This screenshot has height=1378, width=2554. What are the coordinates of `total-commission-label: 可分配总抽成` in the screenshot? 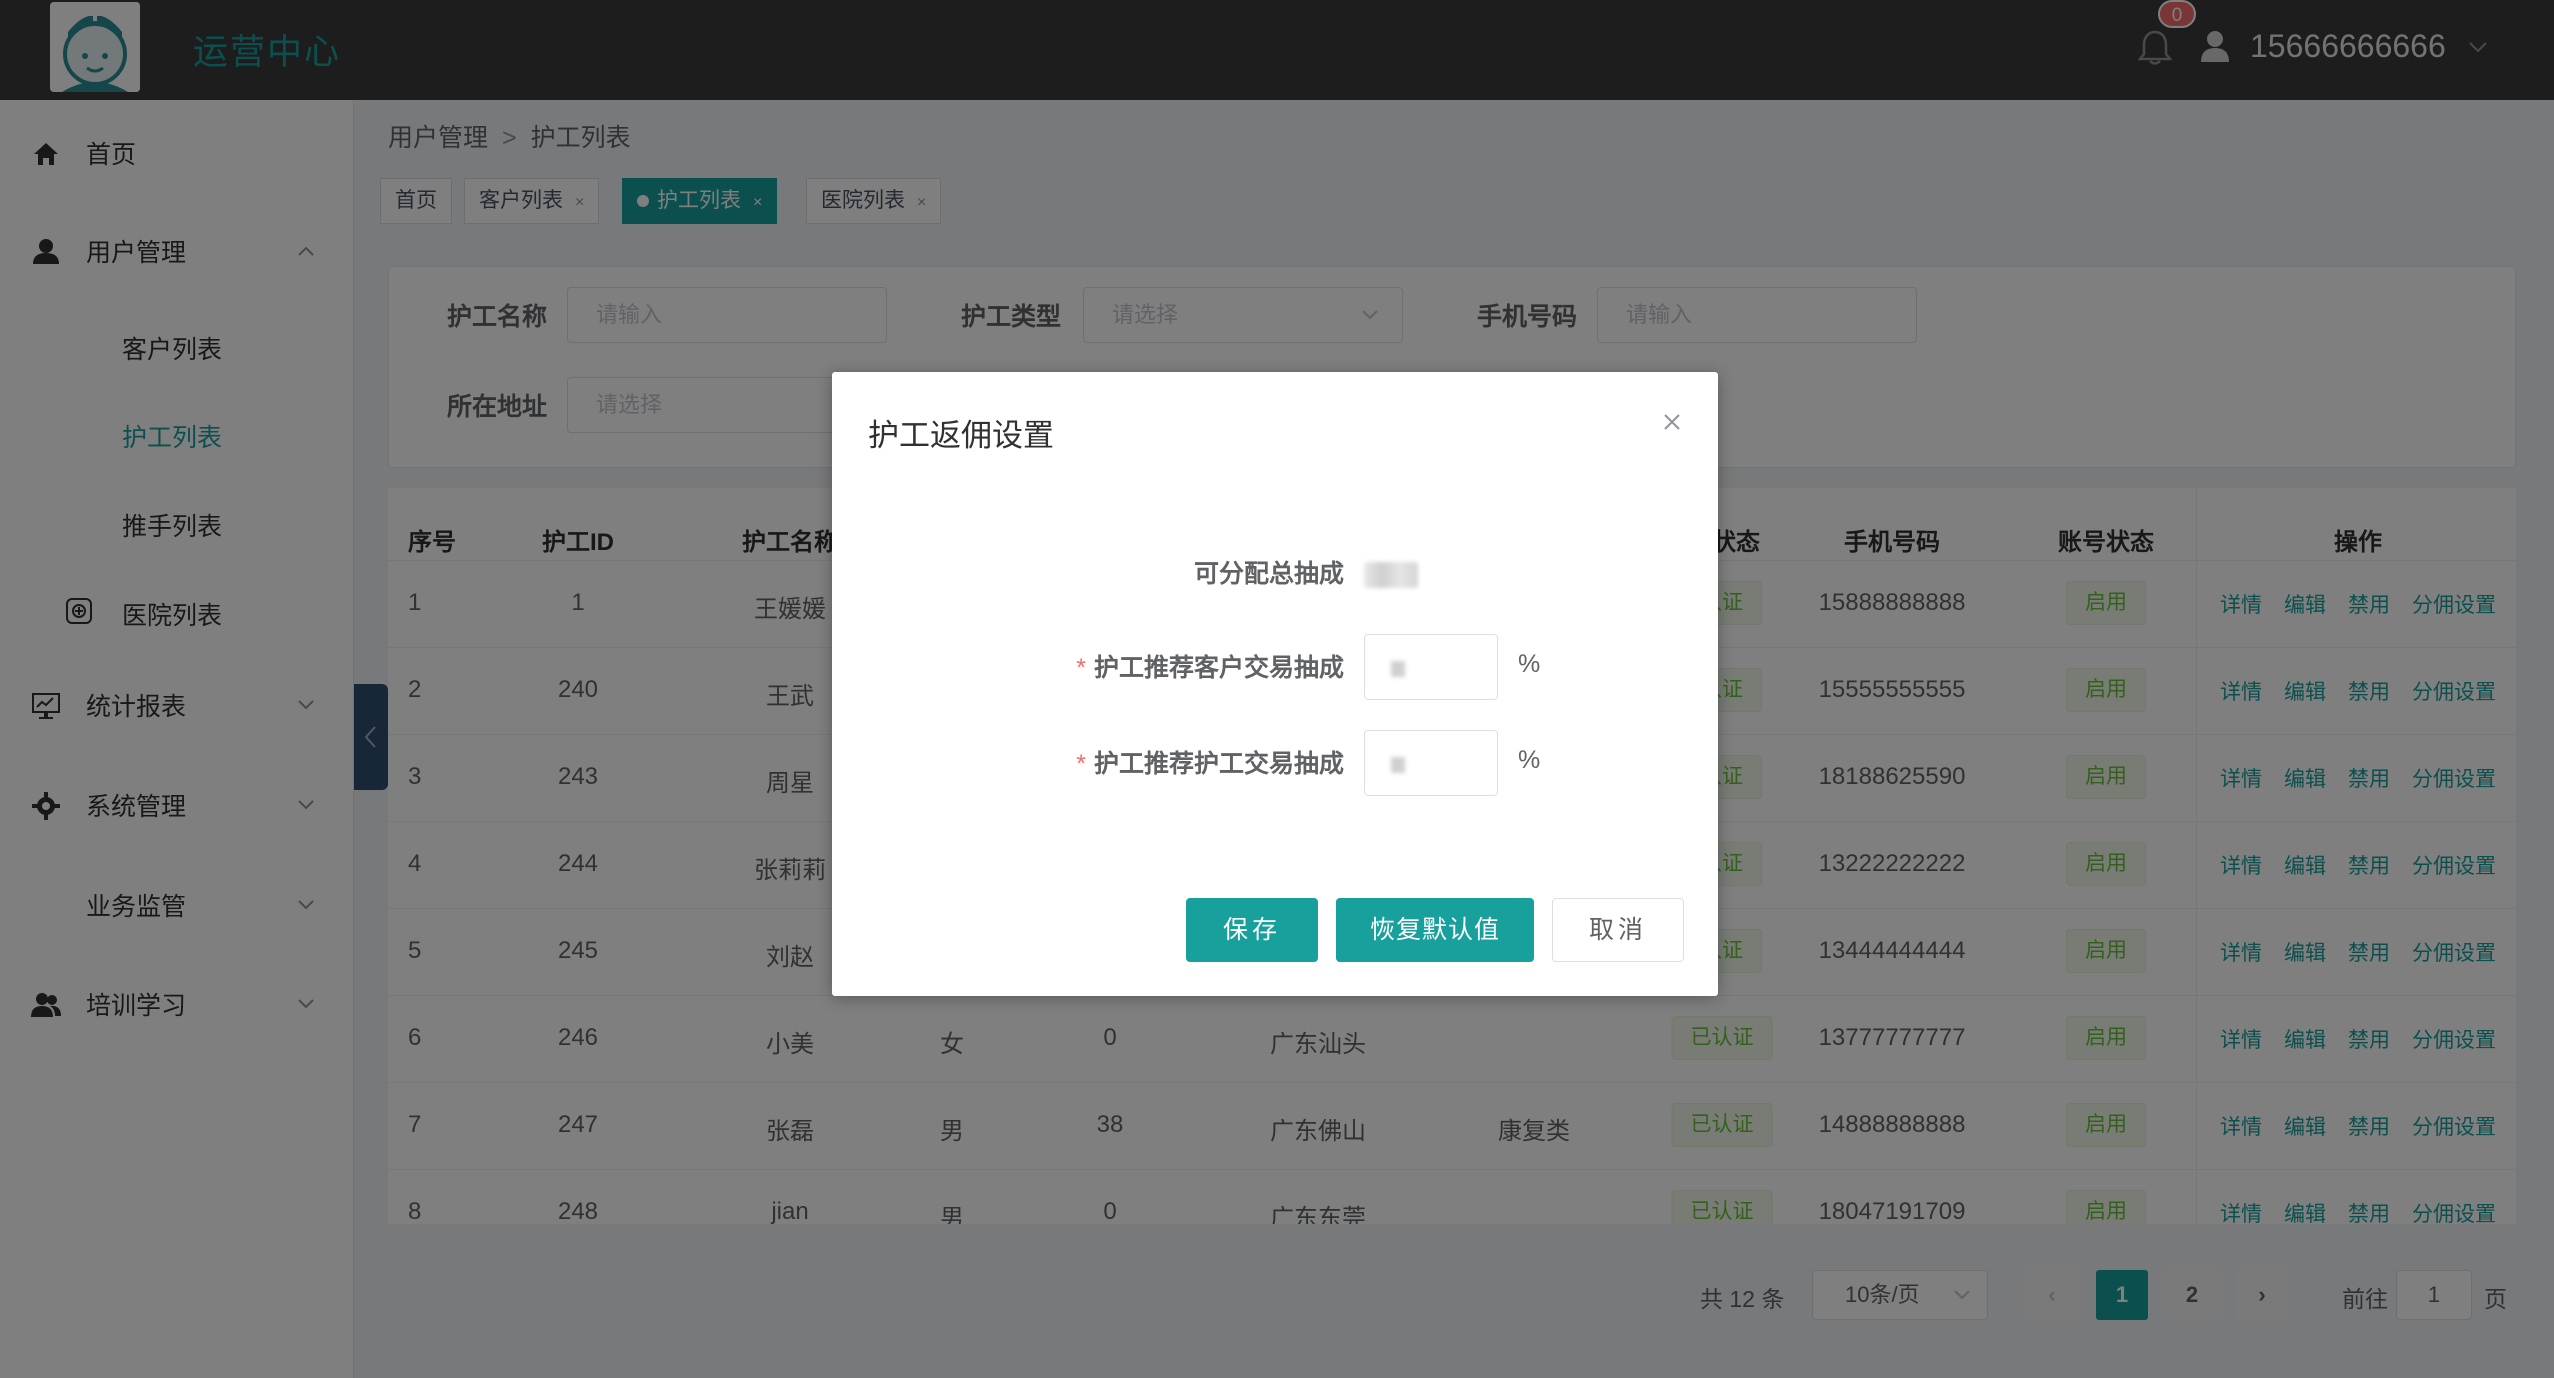 It's located at (1268, 574).